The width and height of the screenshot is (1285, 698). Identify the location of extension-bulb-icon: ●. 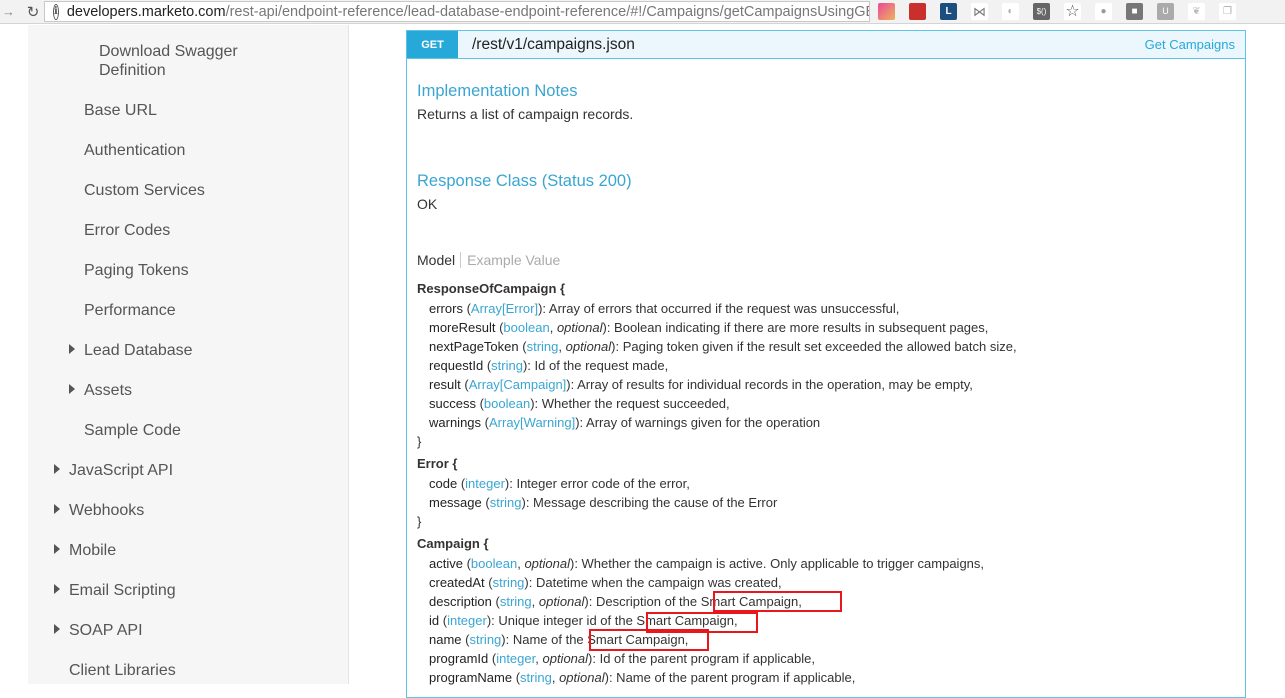
(1103, 11).